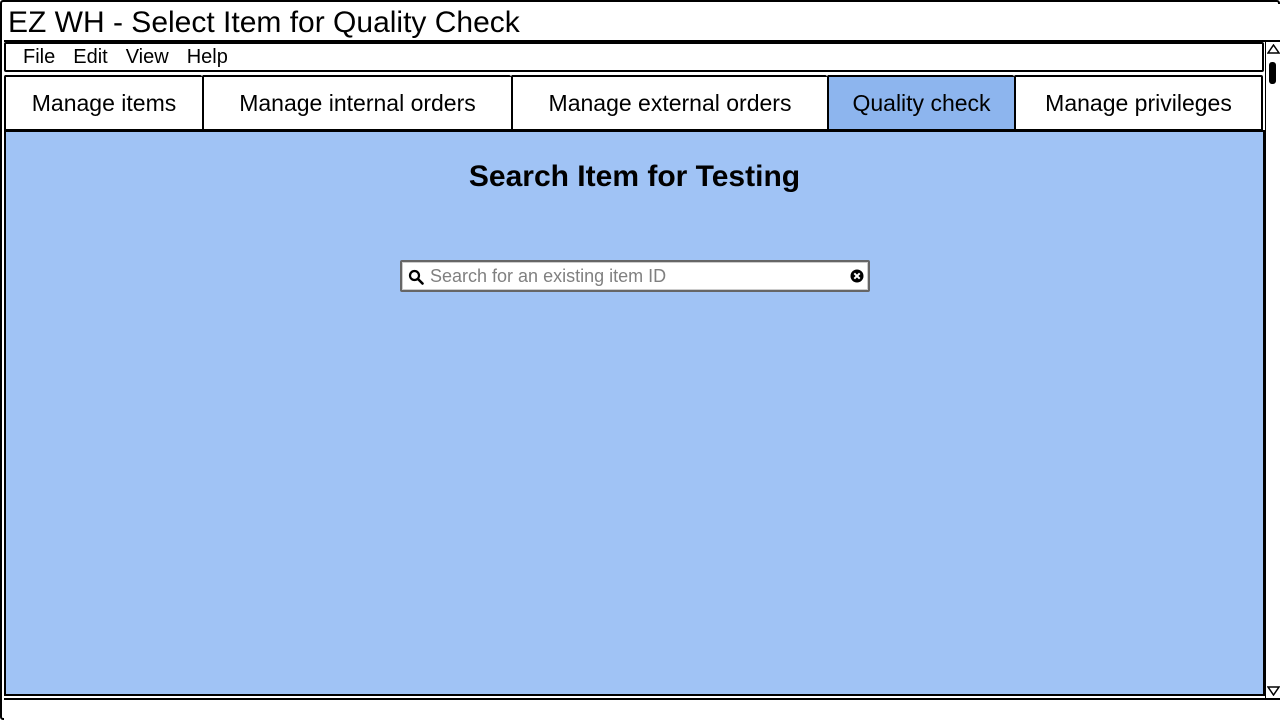  Describe the element at coordinates (642, 709) in the screenshot. I see `status-bar` at that location.